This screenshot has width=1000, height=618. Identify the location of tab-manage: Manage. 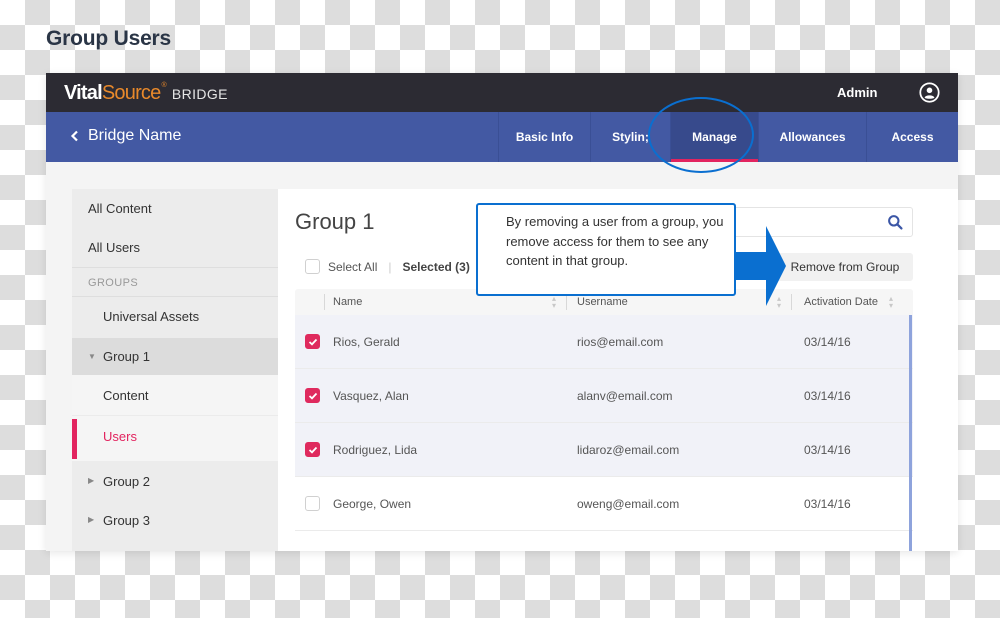
(714, 137).